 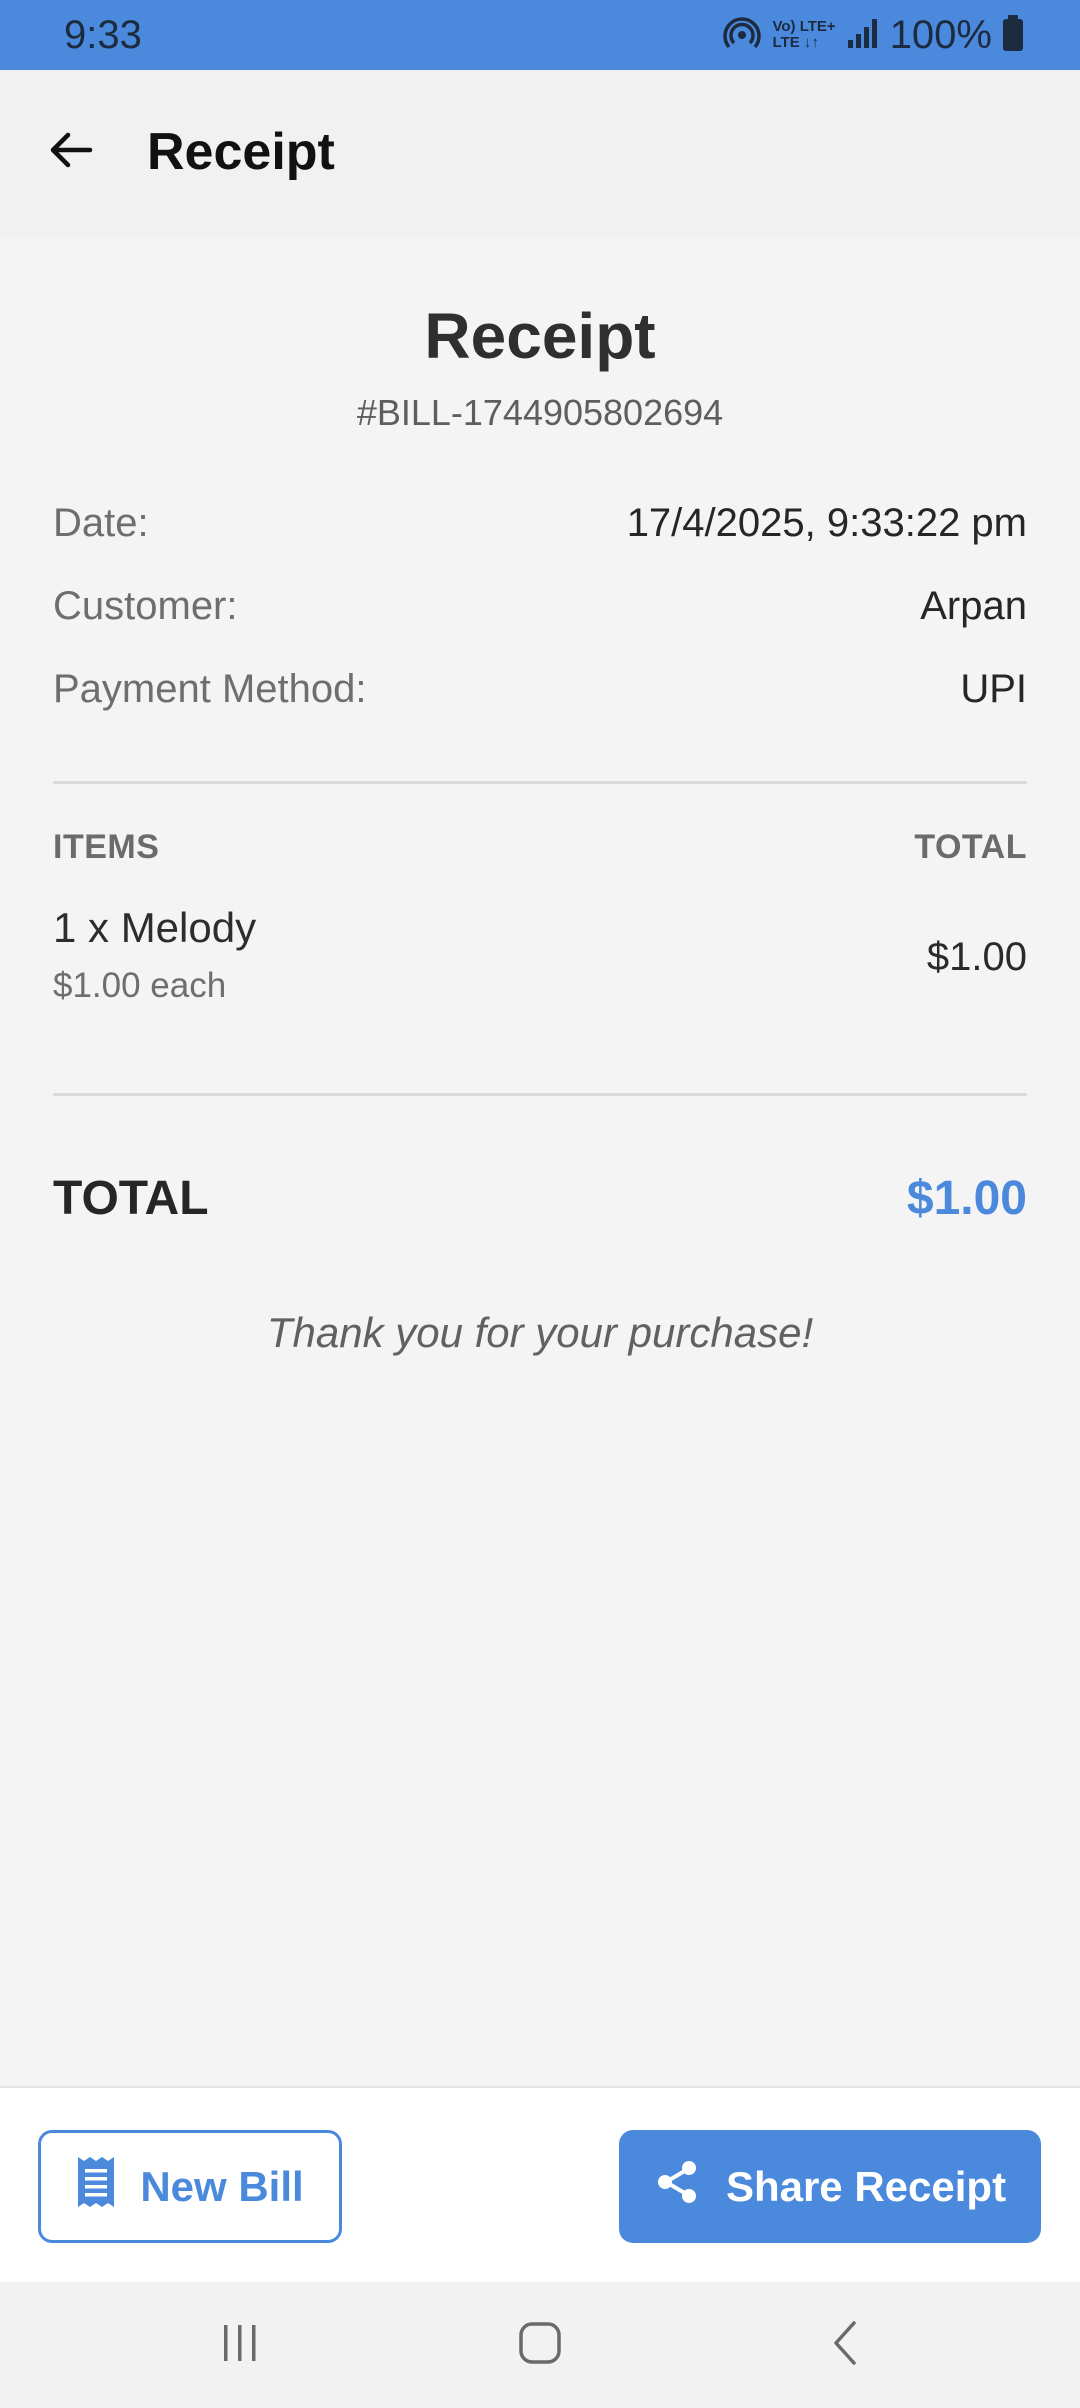 I want to click on system-nav-bar, so click(x=540, y=2345).